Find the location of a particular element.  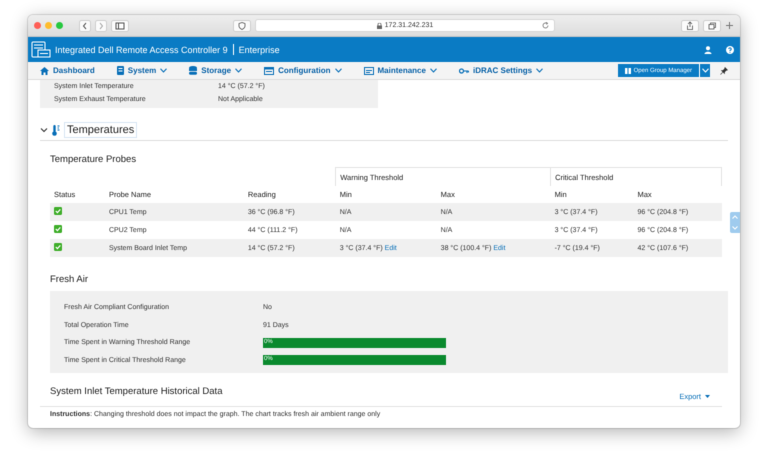

server-icon is located at coordinates (120, 70).